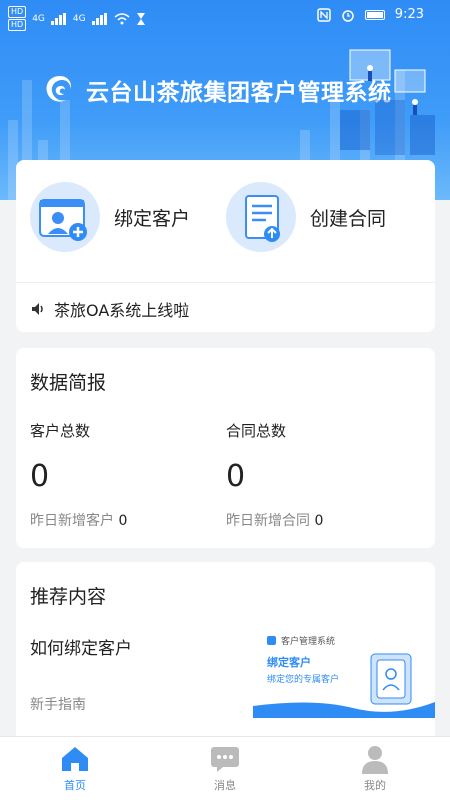 The height and width of the screenshot is (800, 450). Describe the element at coordinates (225, 785) in the screenshot. I see `tab-messages-label: 消息` at that location.